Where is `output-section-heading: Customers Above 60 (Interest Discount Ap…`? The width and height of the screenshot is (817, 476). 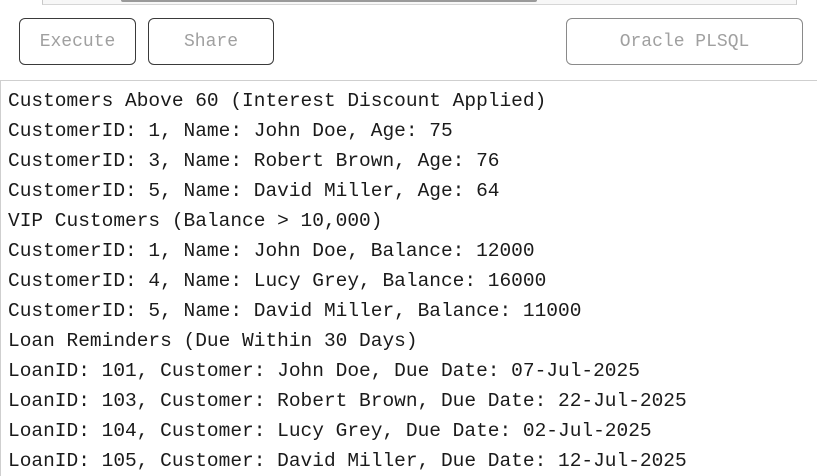 output-section-heading: Customers Above 60 (Interest Discount Ap… is located at coordinates (277, 101).